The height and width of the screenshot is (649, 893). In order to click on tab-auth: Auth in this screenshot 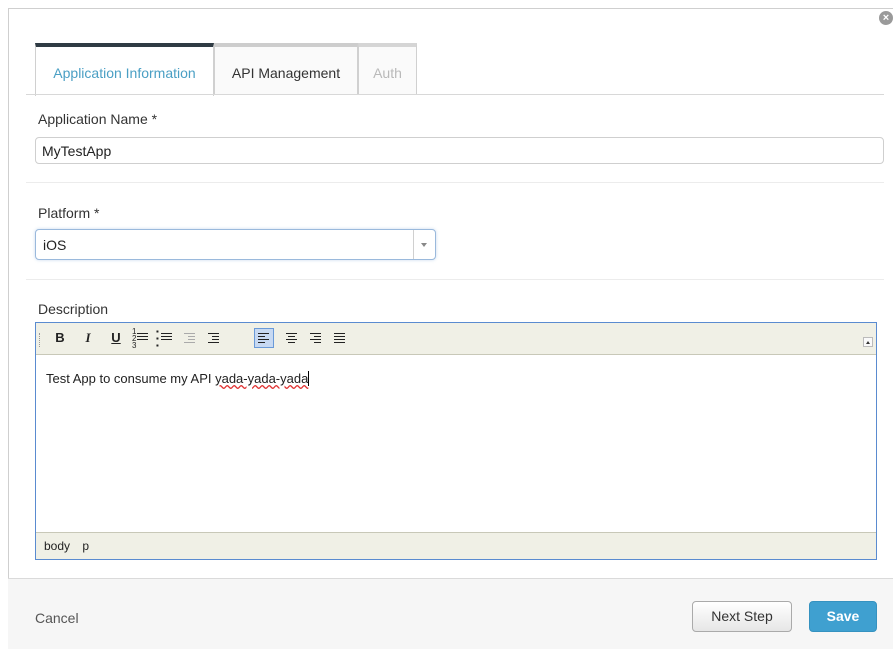, I will do `click(387, 69)`.